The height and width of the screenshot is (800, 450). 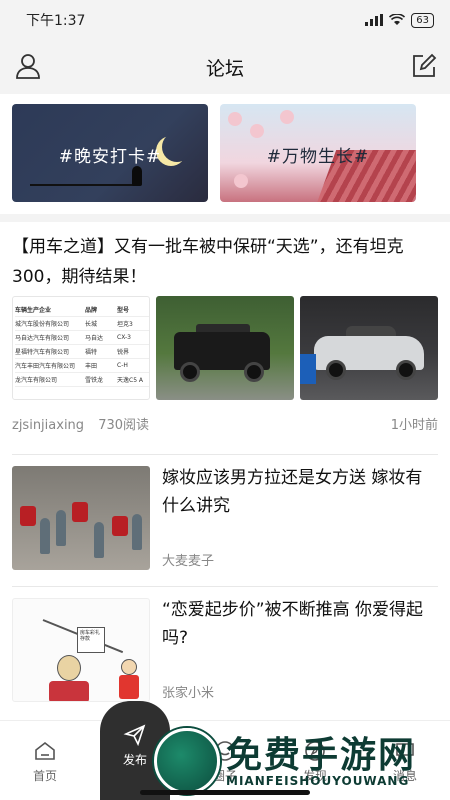 I want to click on send-icon, so click(x=134, y=735).